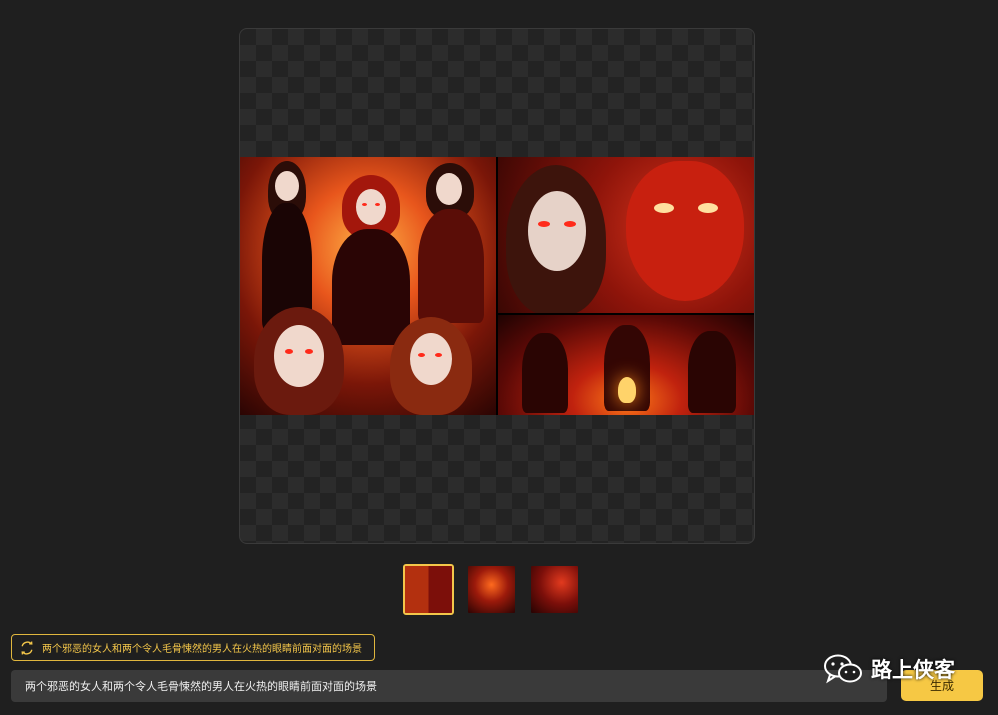  I want to click on image-panel-fire-scene, so click(626, 365).